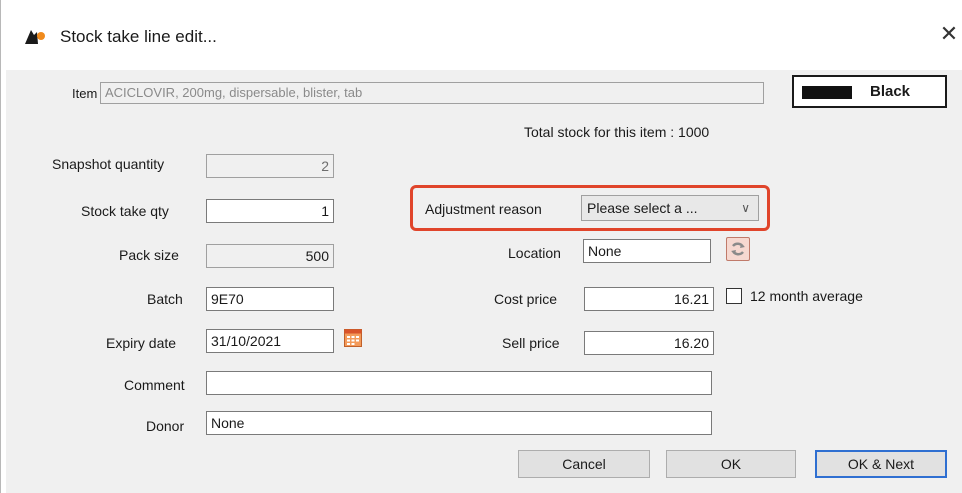 Image resolution: width=962 pixels, height=493 pixels. What do you see at coordinates (745, 208) in the screenshot?
I see `chevron-down-icon: ∨` at bounding box center [745, 208].